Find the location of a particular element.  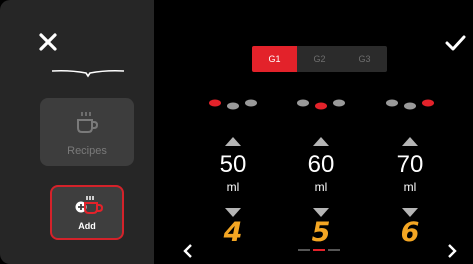

coffee-cup-icon is located at coordinates (87, 123).